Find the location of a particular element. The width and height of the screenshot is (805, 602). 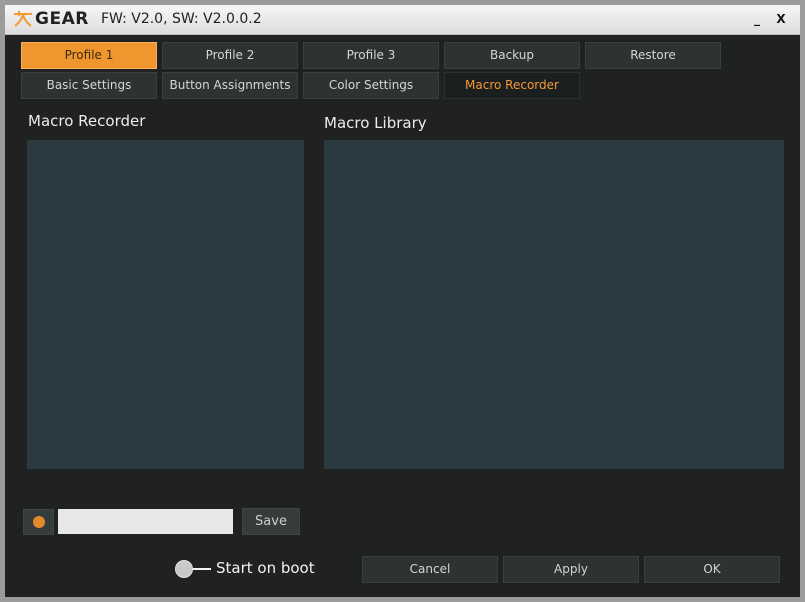

macro-name-input is located at coordinates (145, 521).